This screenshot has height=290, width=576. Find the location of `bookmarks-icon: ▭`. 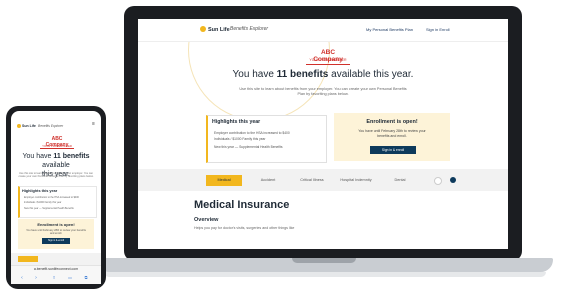

bookmarks-icon: ▭ is located at coordinates (70, 277).